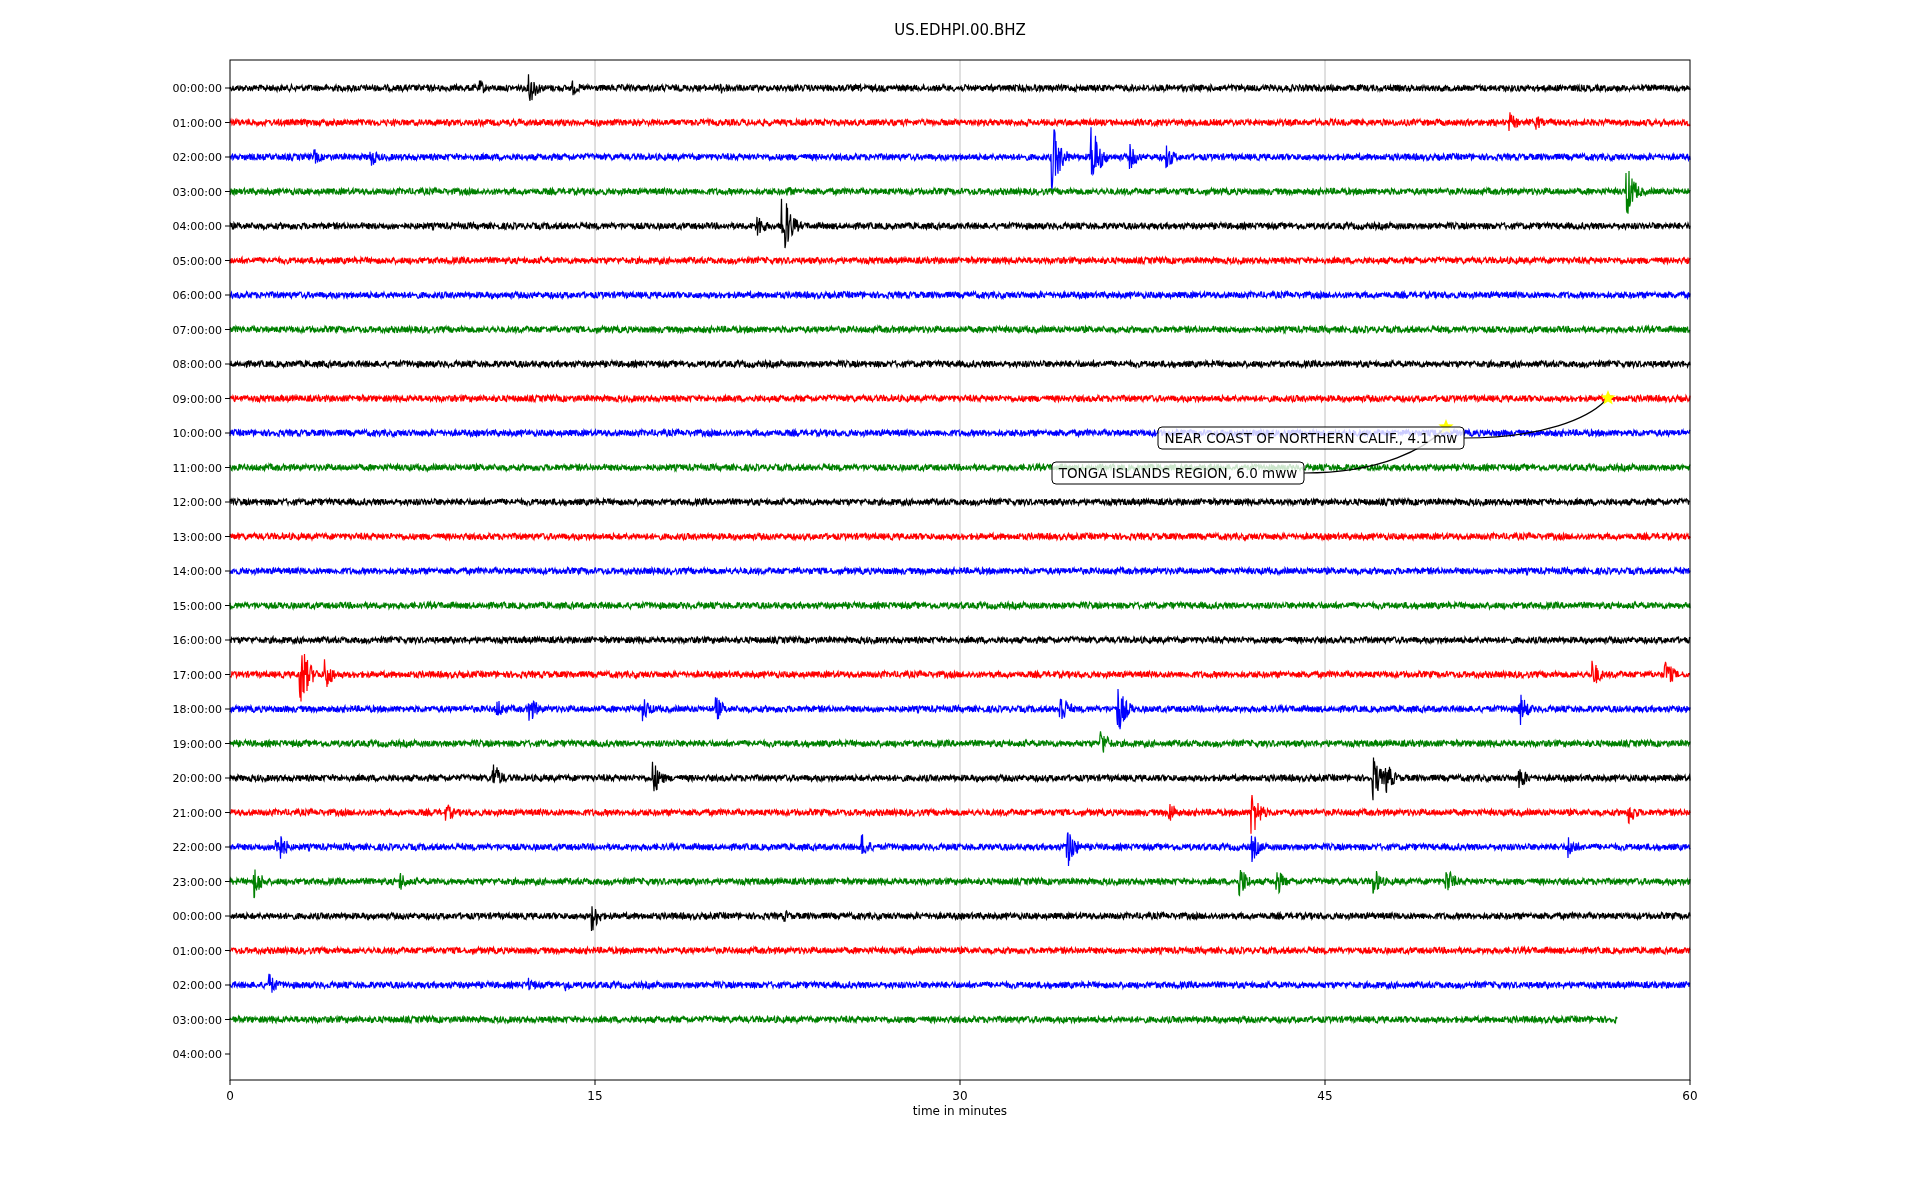 The width and height of the screenshot is (1920, 1200). I want to click on plot-title: US.EDHPI.00.BHZ, so click(960, 30).